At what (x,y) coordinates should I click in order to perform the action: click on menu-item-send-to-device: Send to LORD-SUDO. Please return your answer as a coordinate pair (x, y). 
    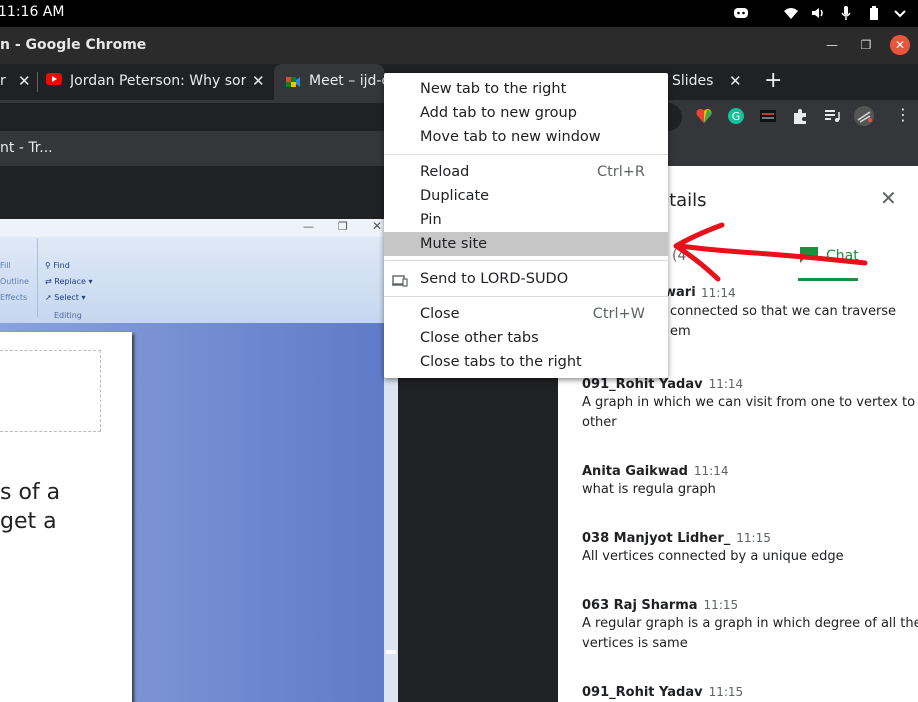
    Looking at the image, I should click on (526, 279).